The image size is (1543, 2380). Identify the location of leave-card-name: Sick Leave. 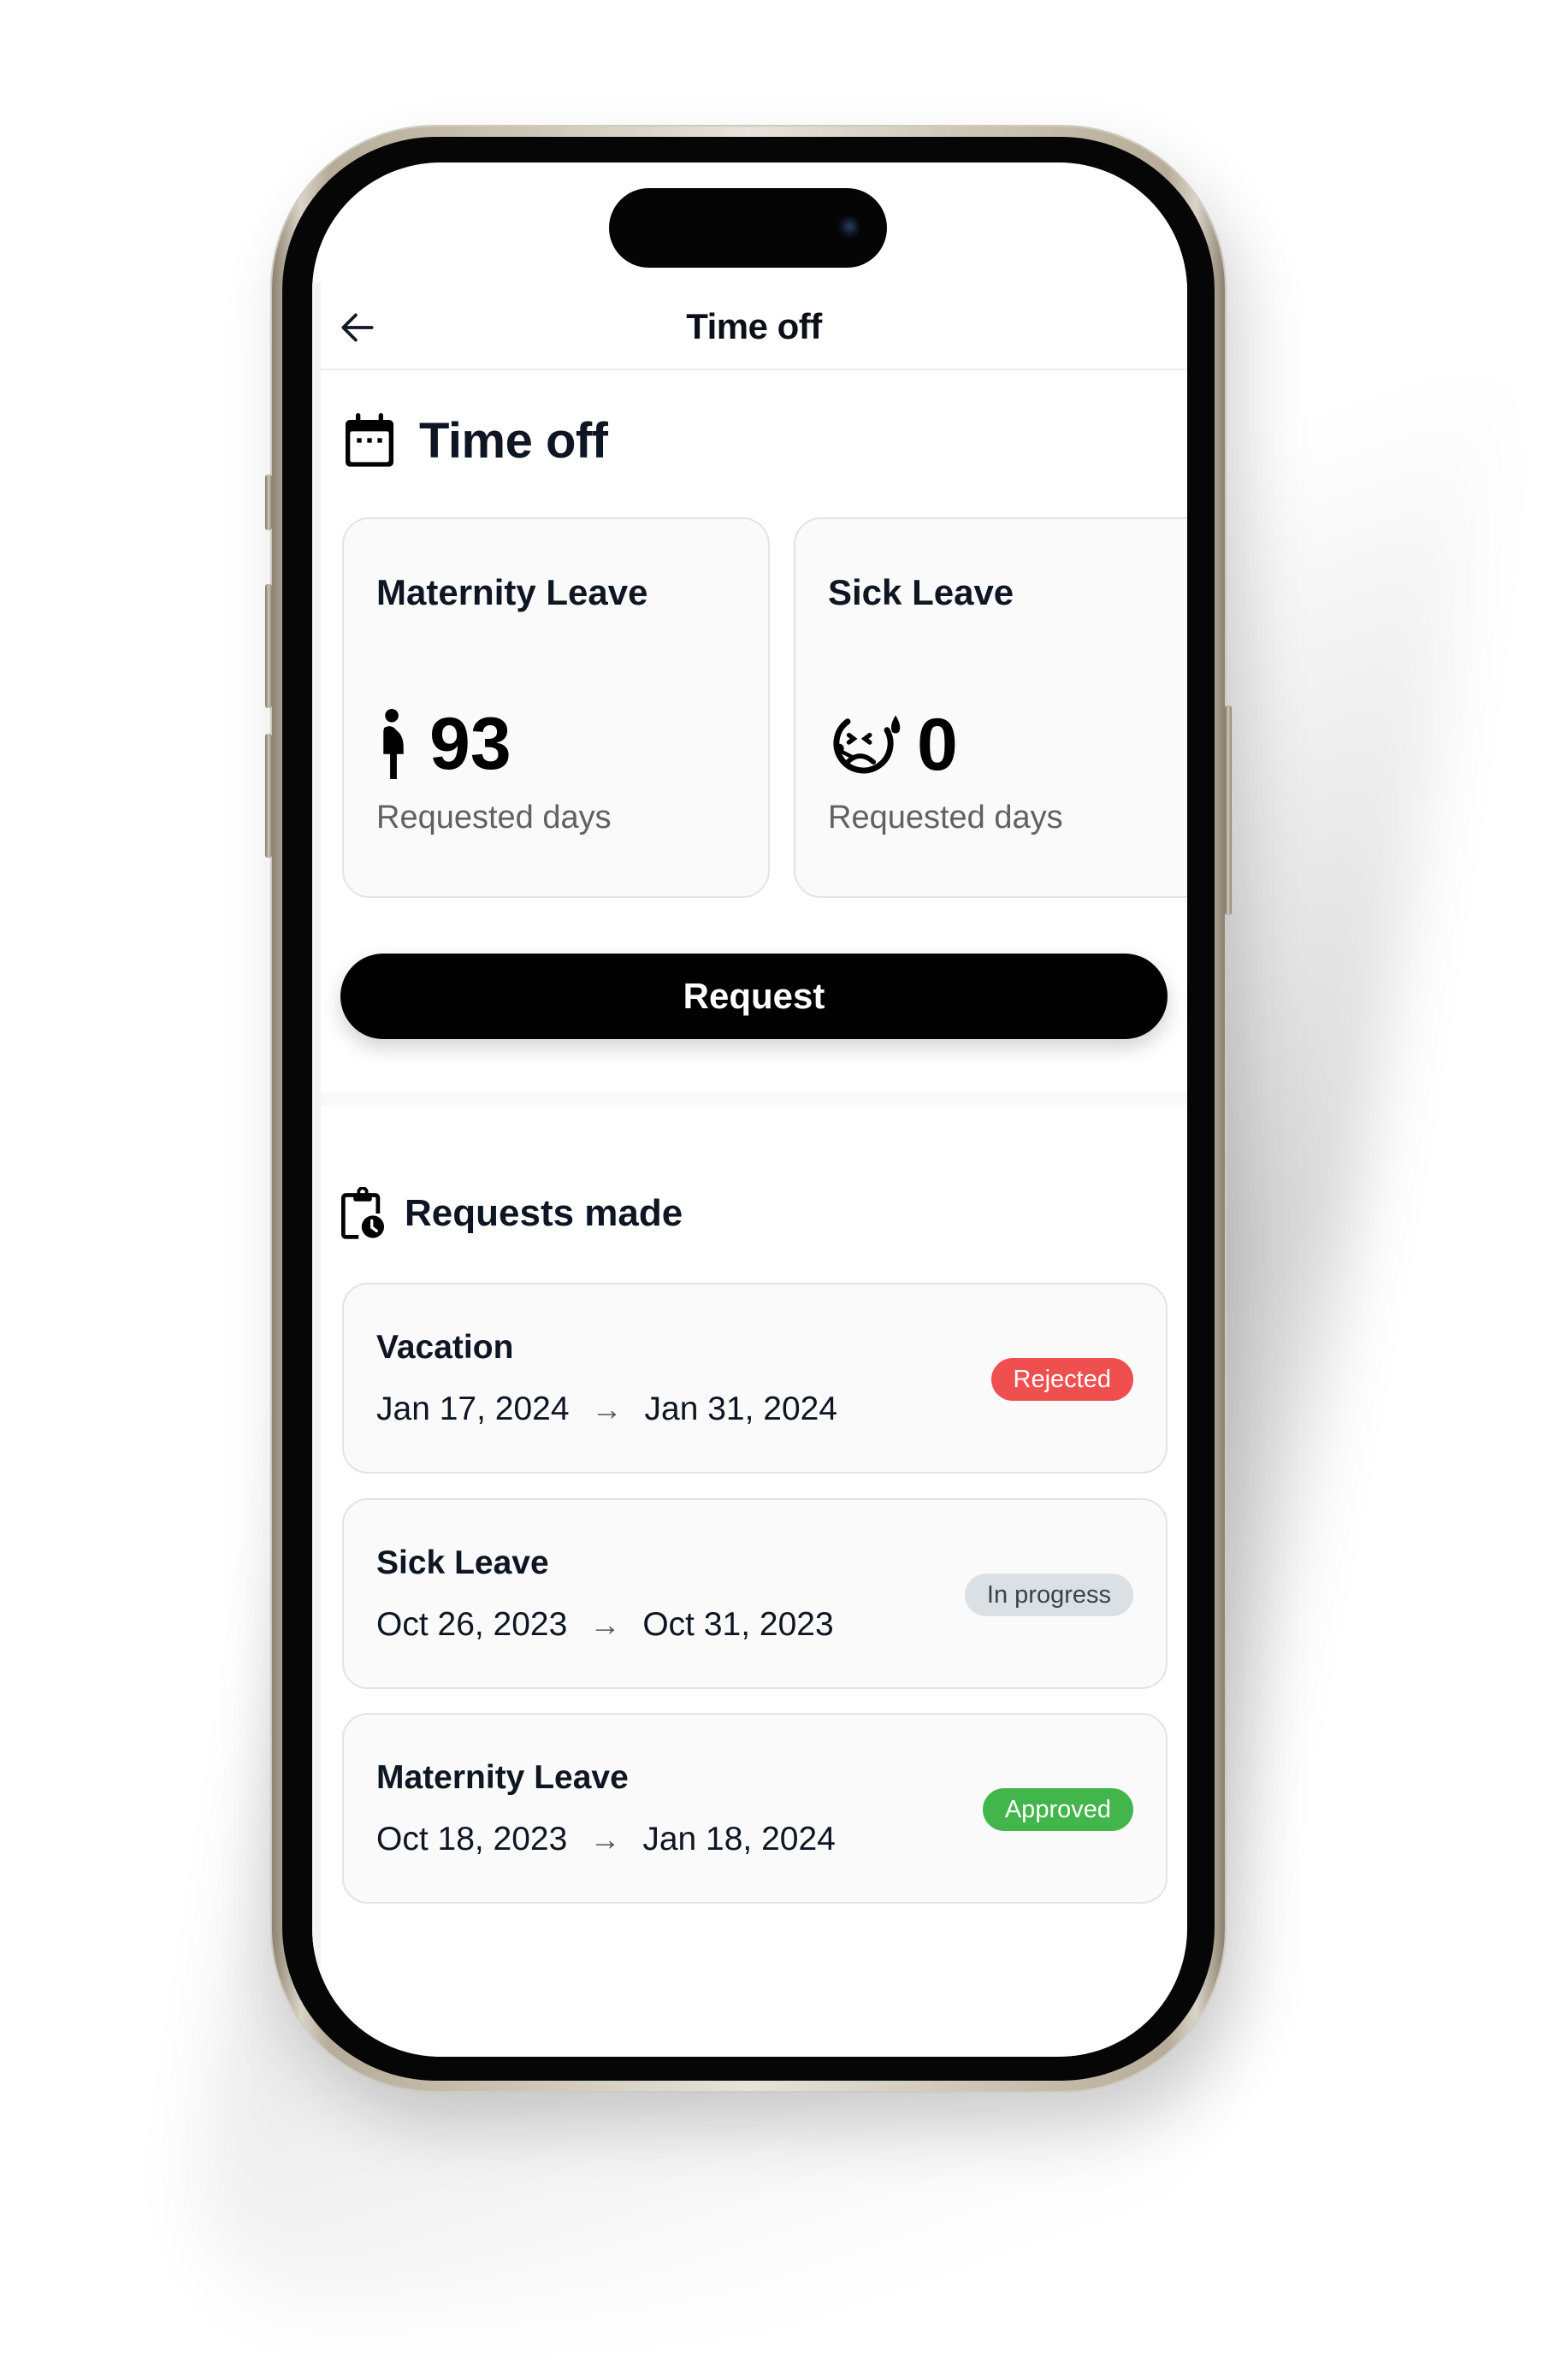
(921, 592).